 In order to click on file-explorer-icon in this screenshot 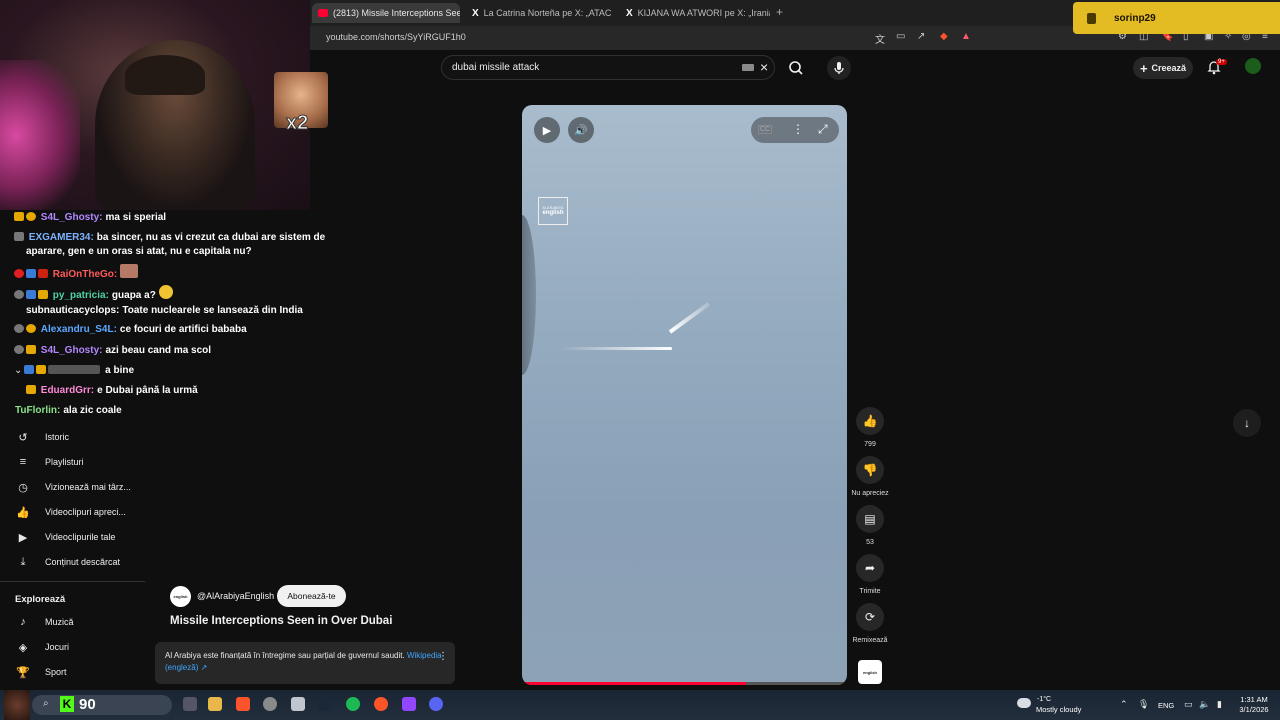, I will do `click(215, 704)`.